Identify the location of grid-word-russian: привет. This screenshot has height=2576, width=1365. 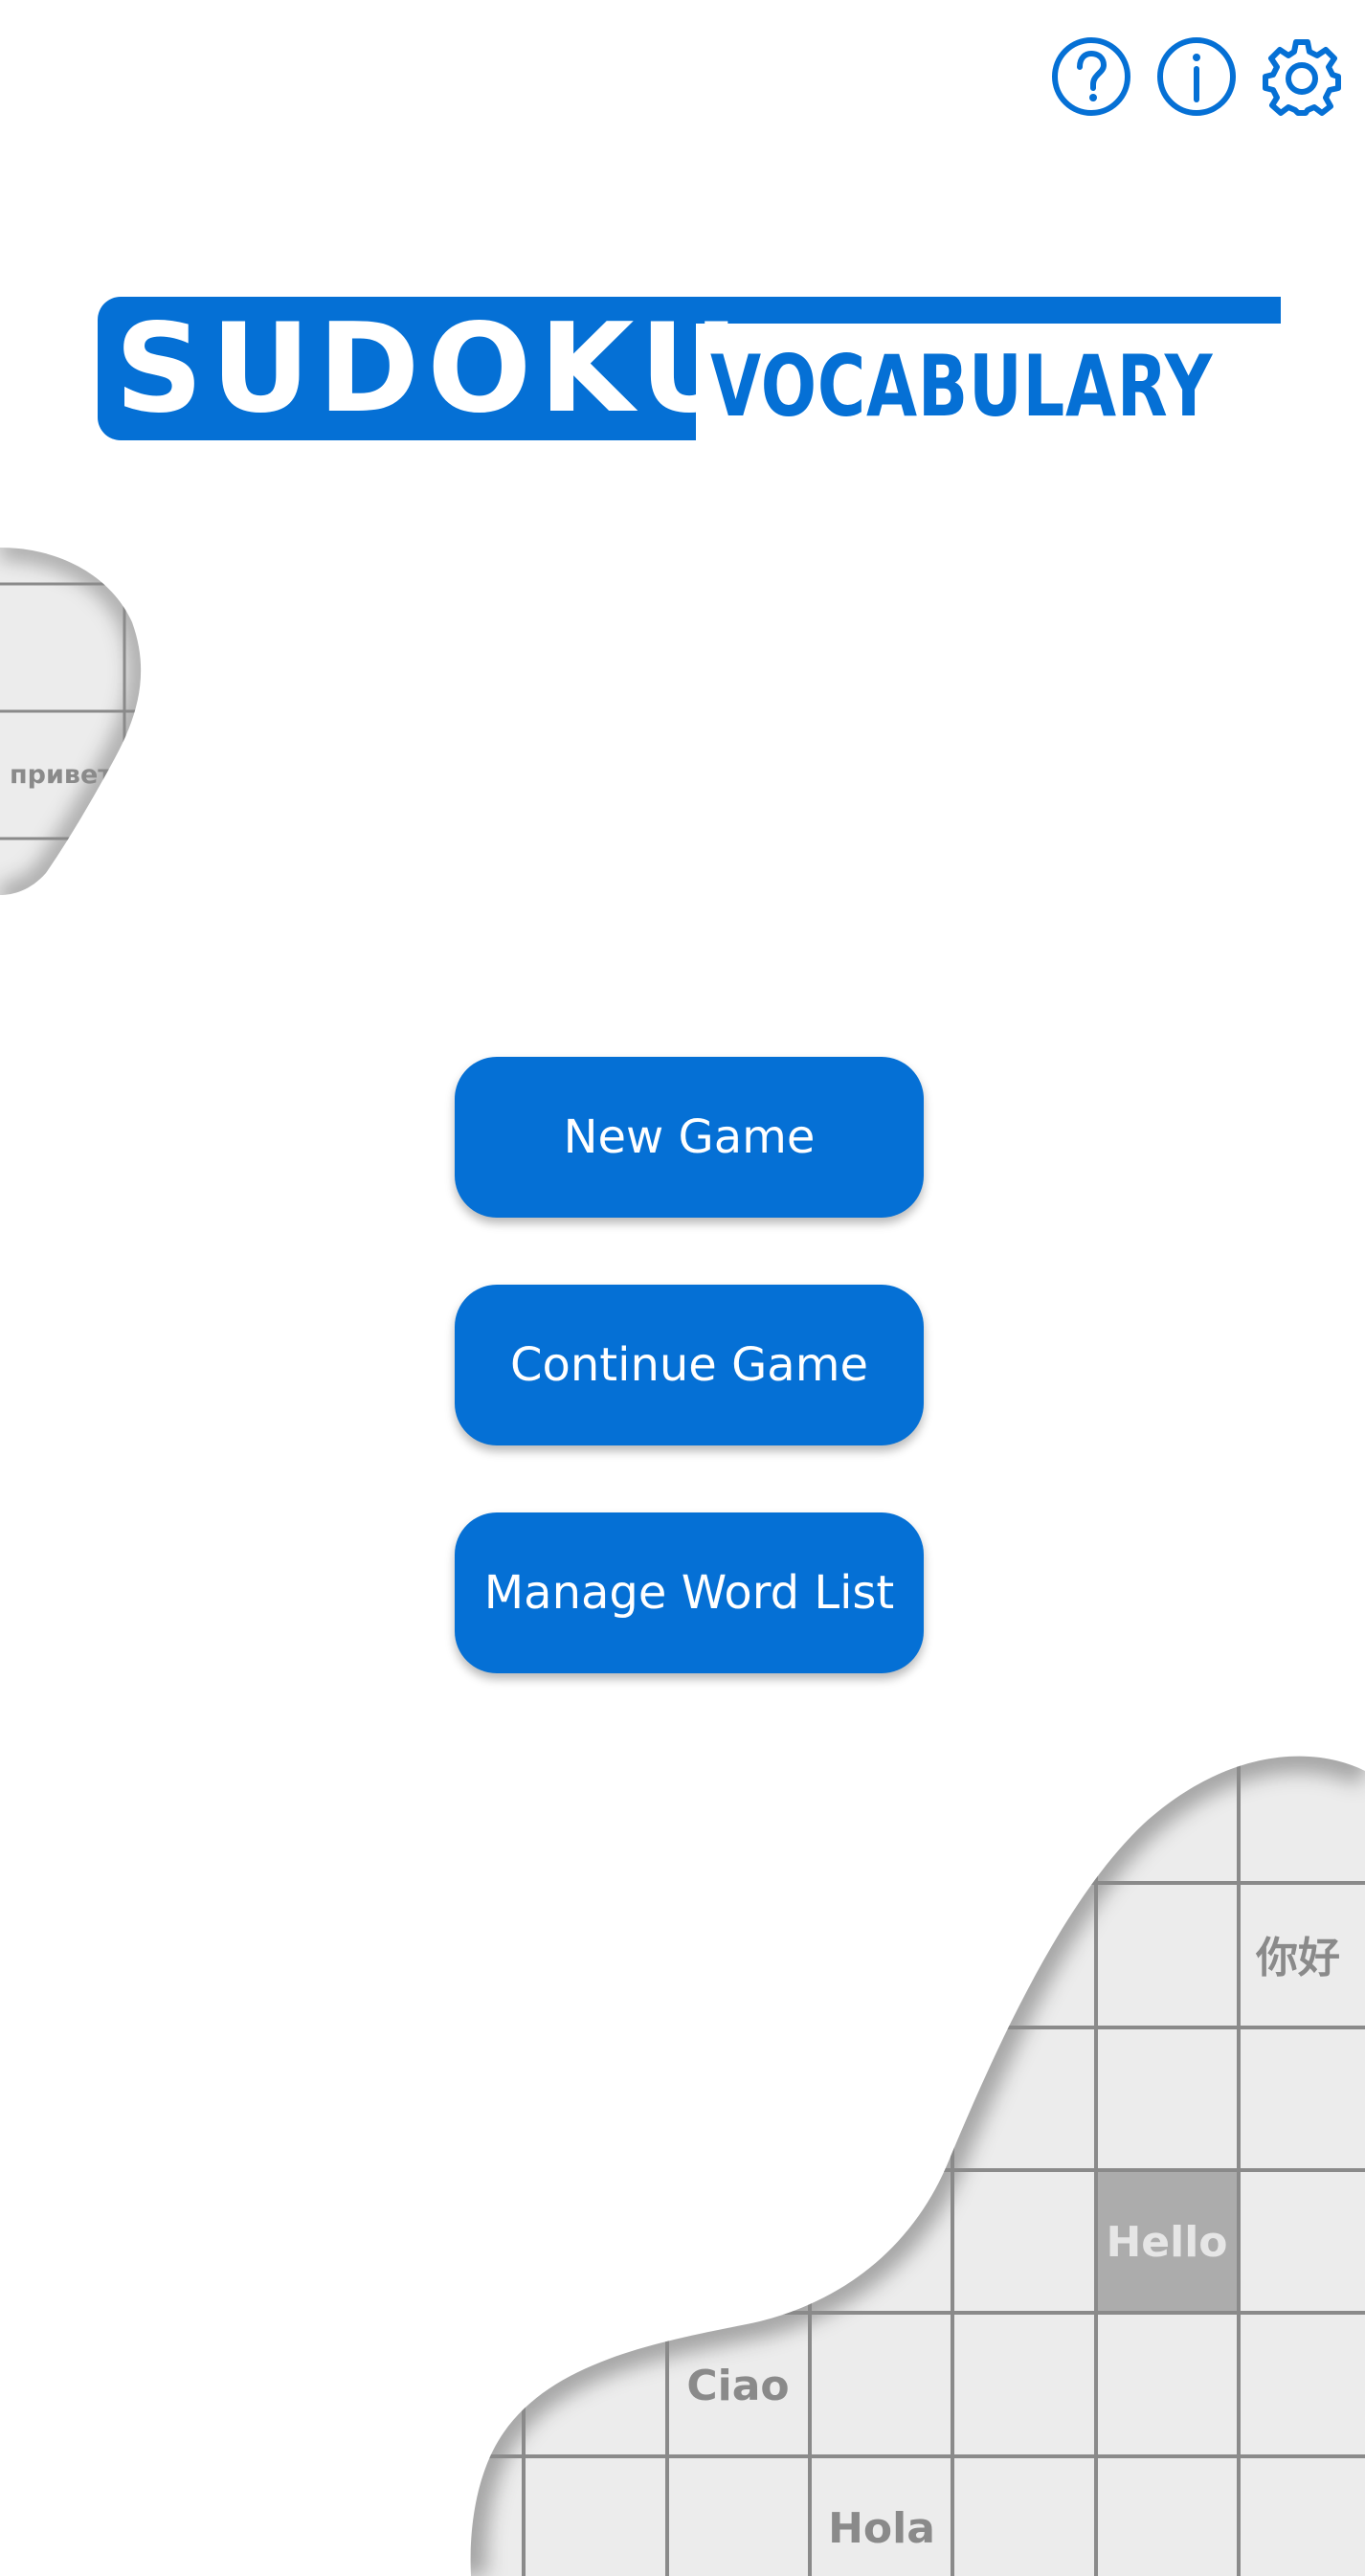
(62, 775).